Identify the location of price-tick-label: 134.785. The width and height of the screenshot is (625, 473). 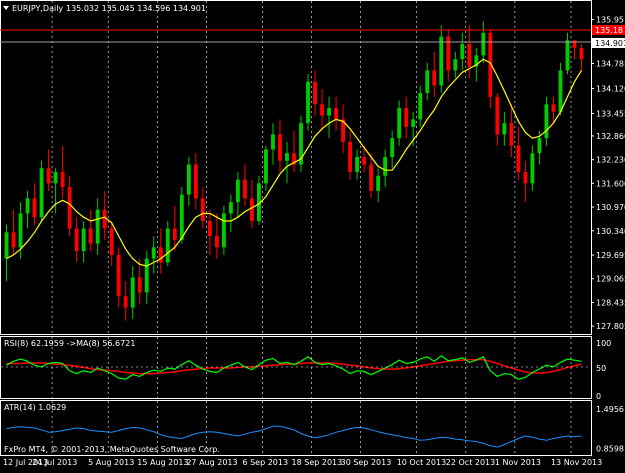
(610, 63).